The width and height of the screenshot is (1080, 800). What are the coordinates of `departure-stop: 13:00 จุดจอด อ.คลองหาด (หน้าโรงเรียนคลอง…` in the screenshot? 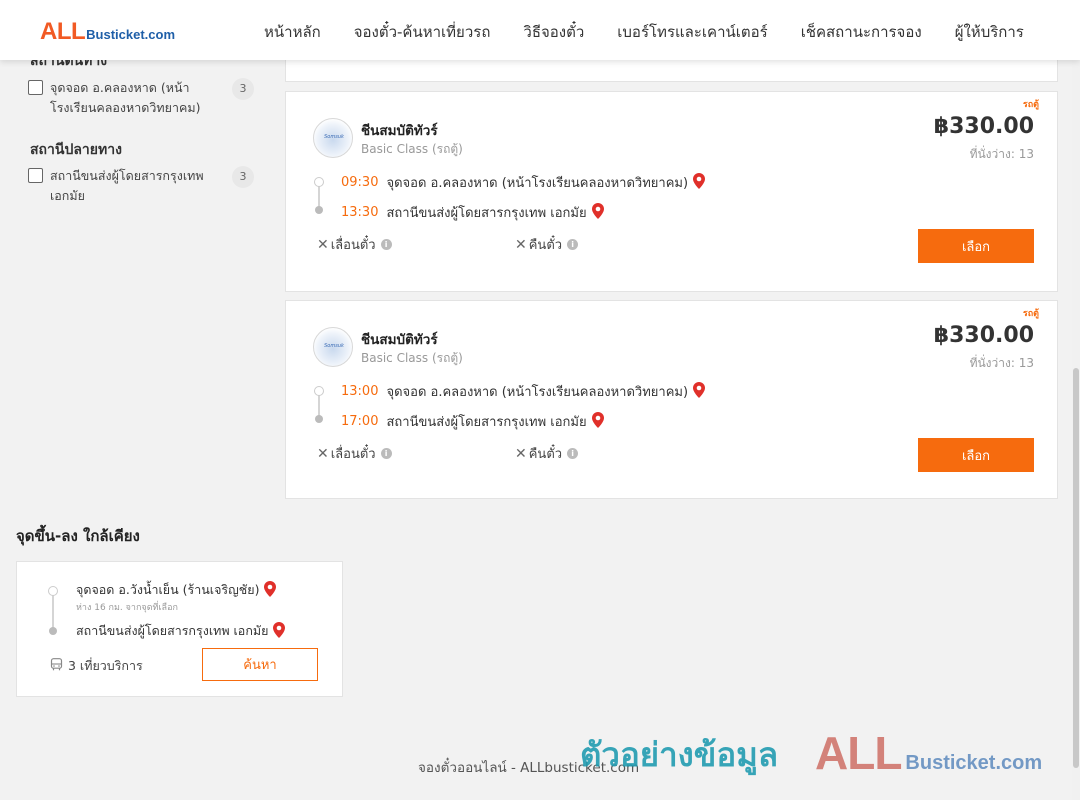 It's located at (523, 391).